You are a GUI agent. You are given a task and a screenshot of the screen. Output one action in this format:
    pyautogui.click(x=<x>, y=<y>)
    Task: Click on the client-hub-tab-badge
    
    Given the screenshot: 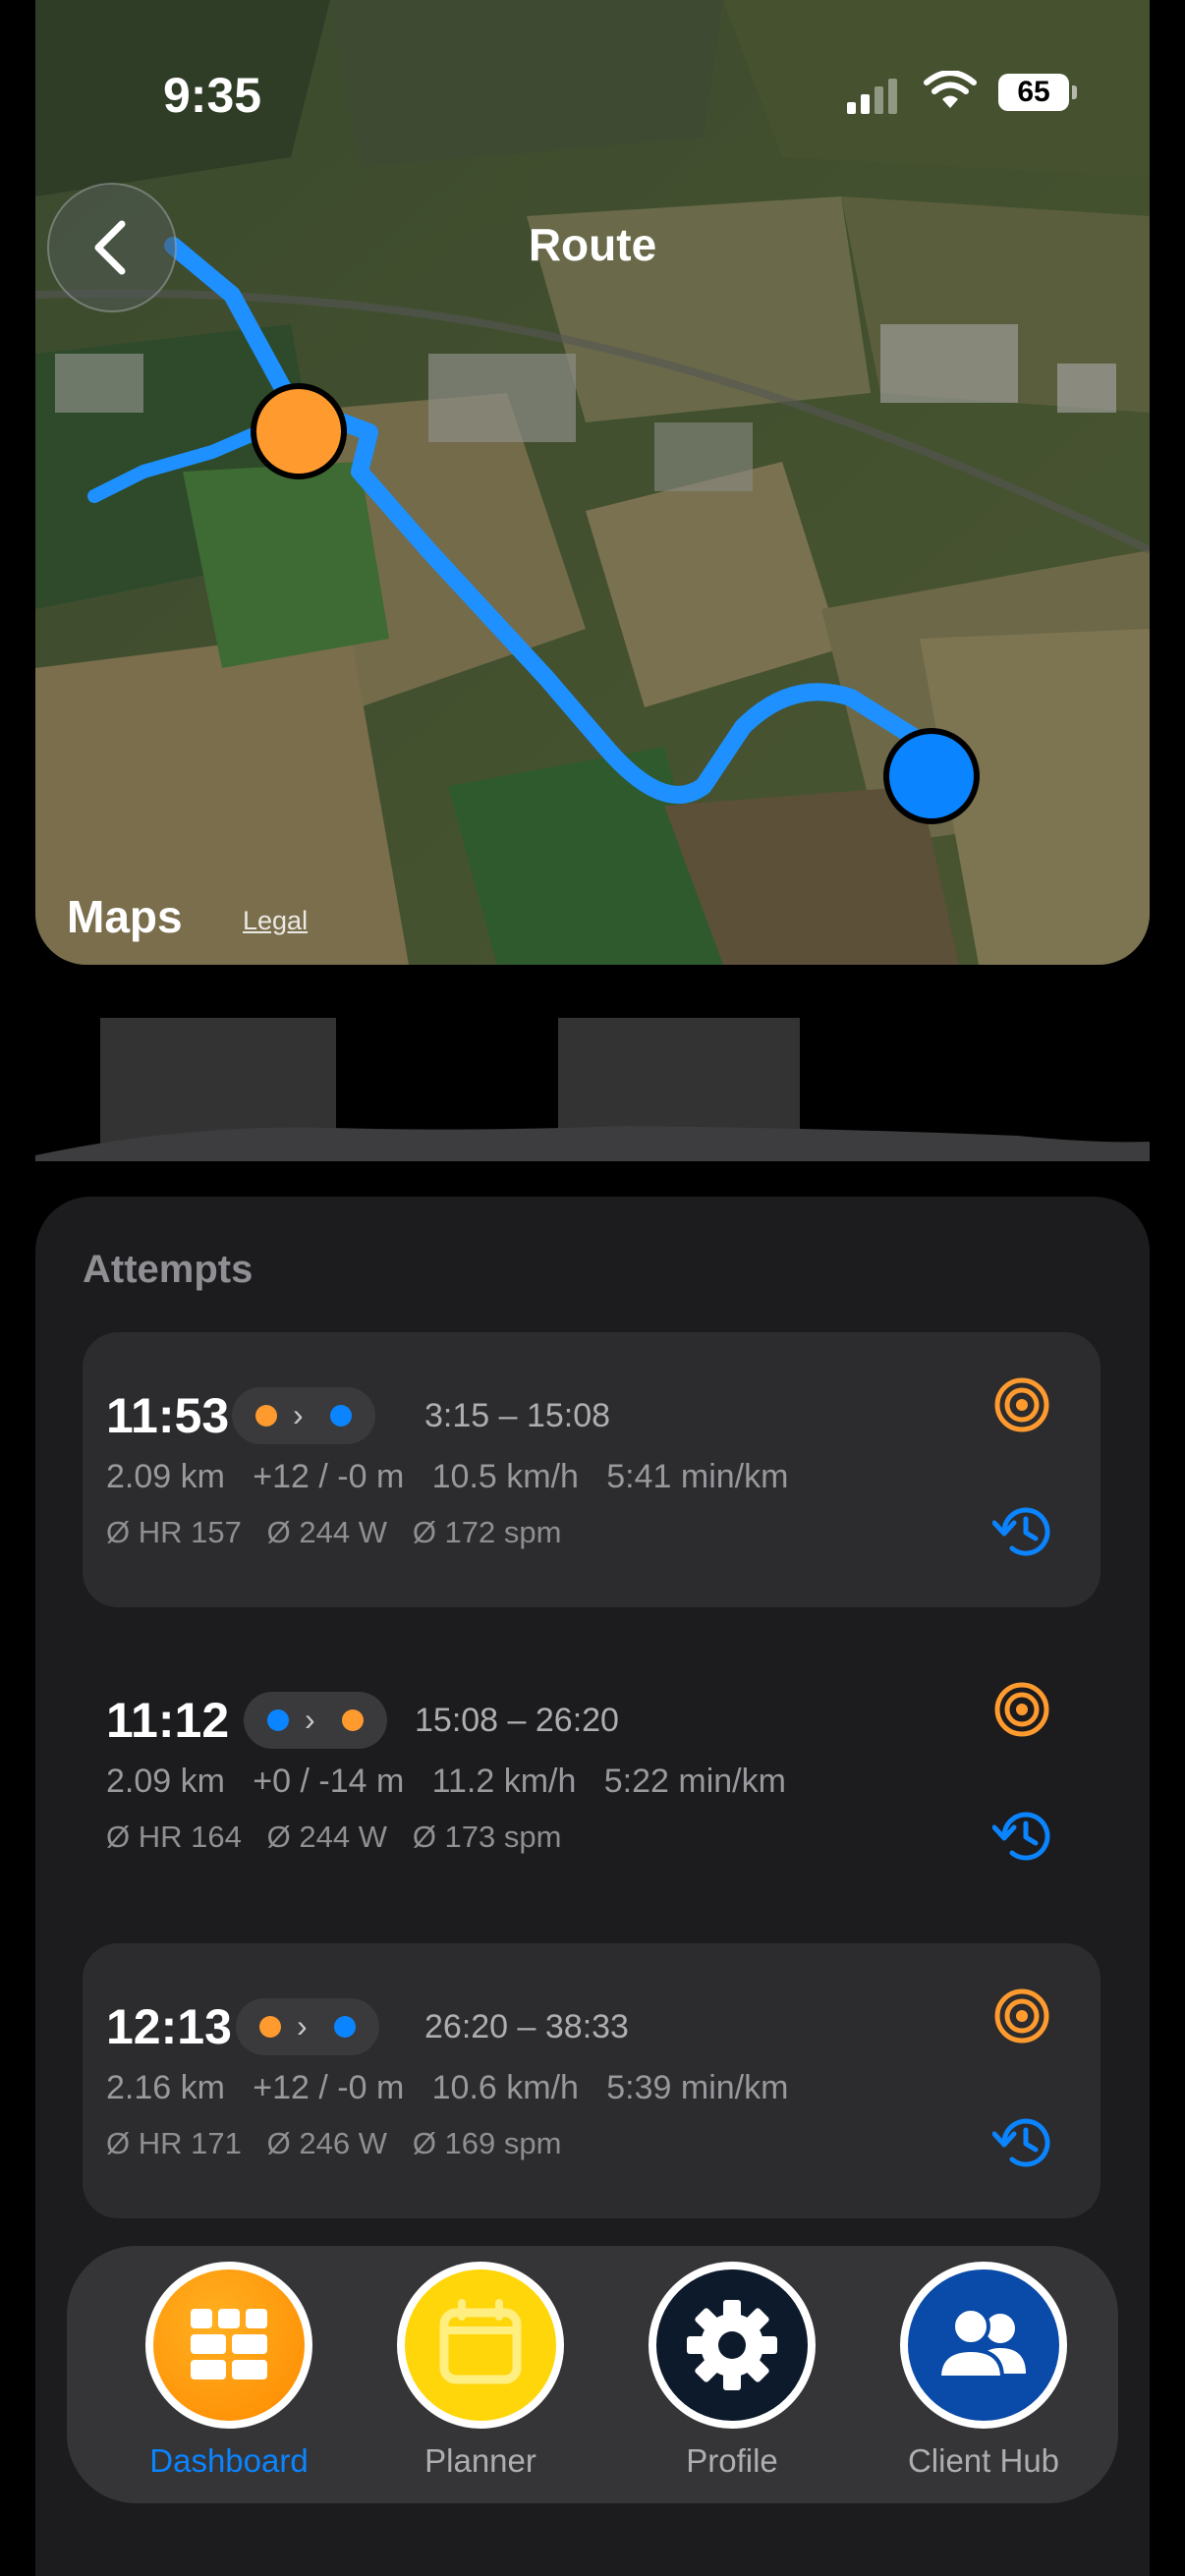 What is the action you would take?
    pyautogui.click(x=984, y=2345)
    